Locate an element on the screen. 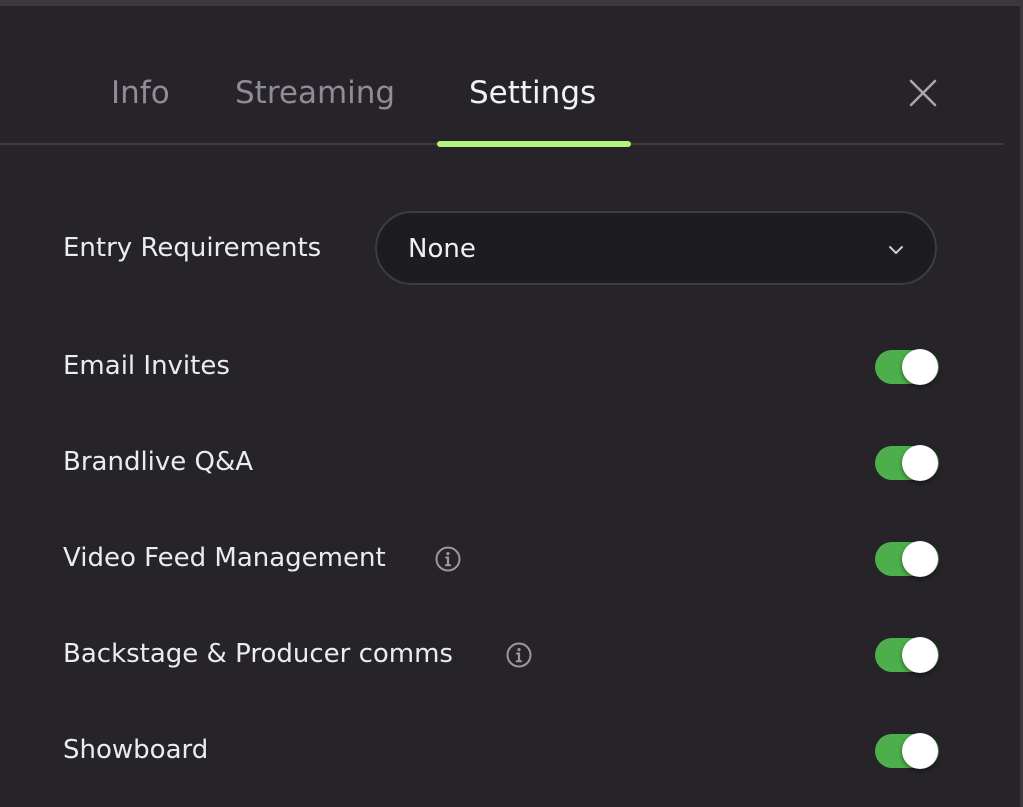 The width and height of the screenshot is (1023, 807). entry-requirements-value: None is located at coordinates (442, 249).